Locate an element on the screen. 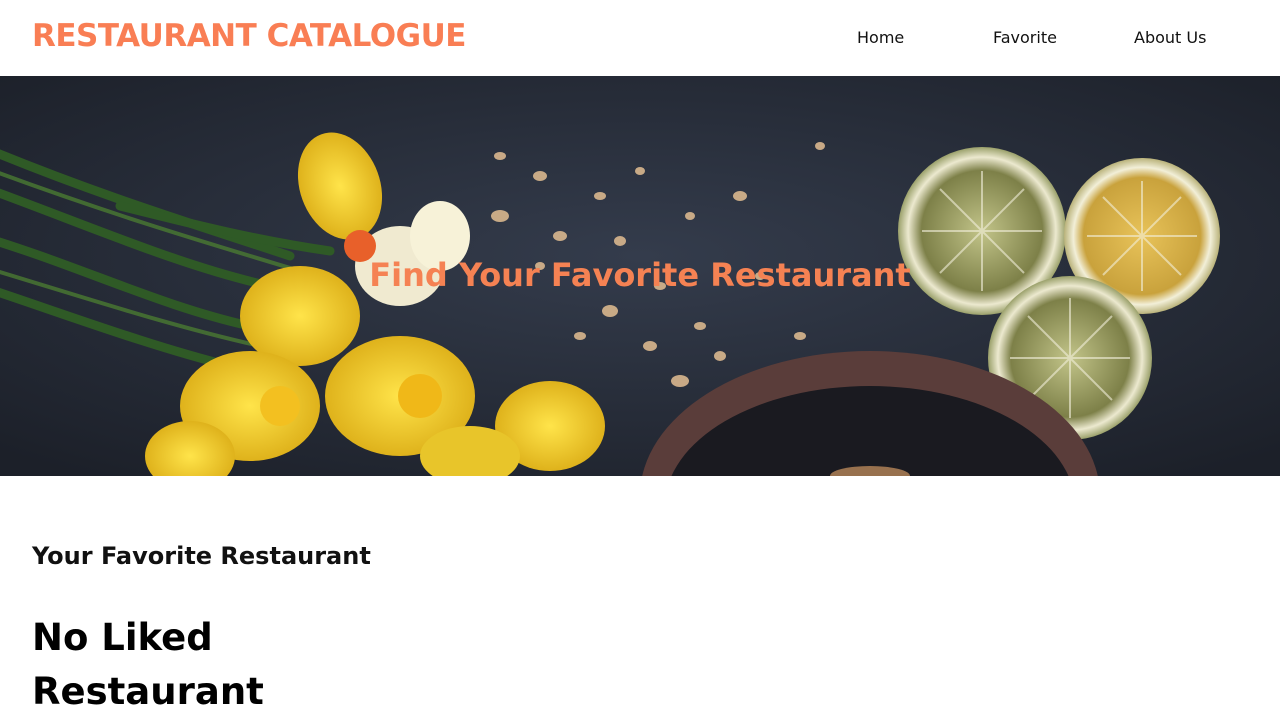 The image size is (1280, 720). empty-state-message: No Liked Restaurant is located at coordinates (148, 664).